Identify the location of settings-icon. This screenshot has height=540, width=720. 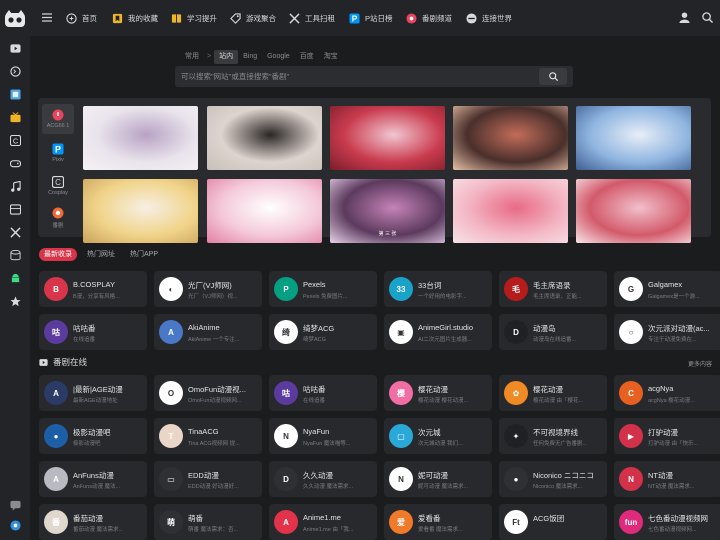
(15, 525).